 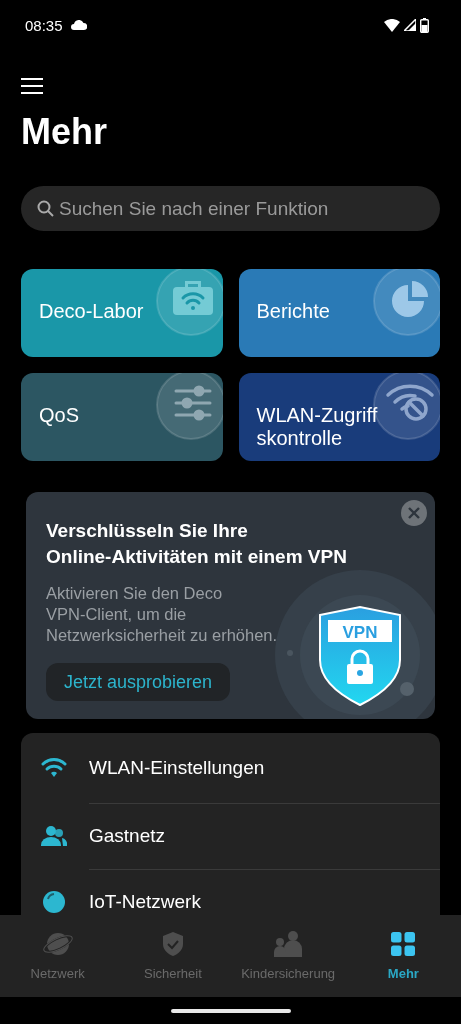 I want to click on clock-time: 08:35, so click(x=44, y=25).